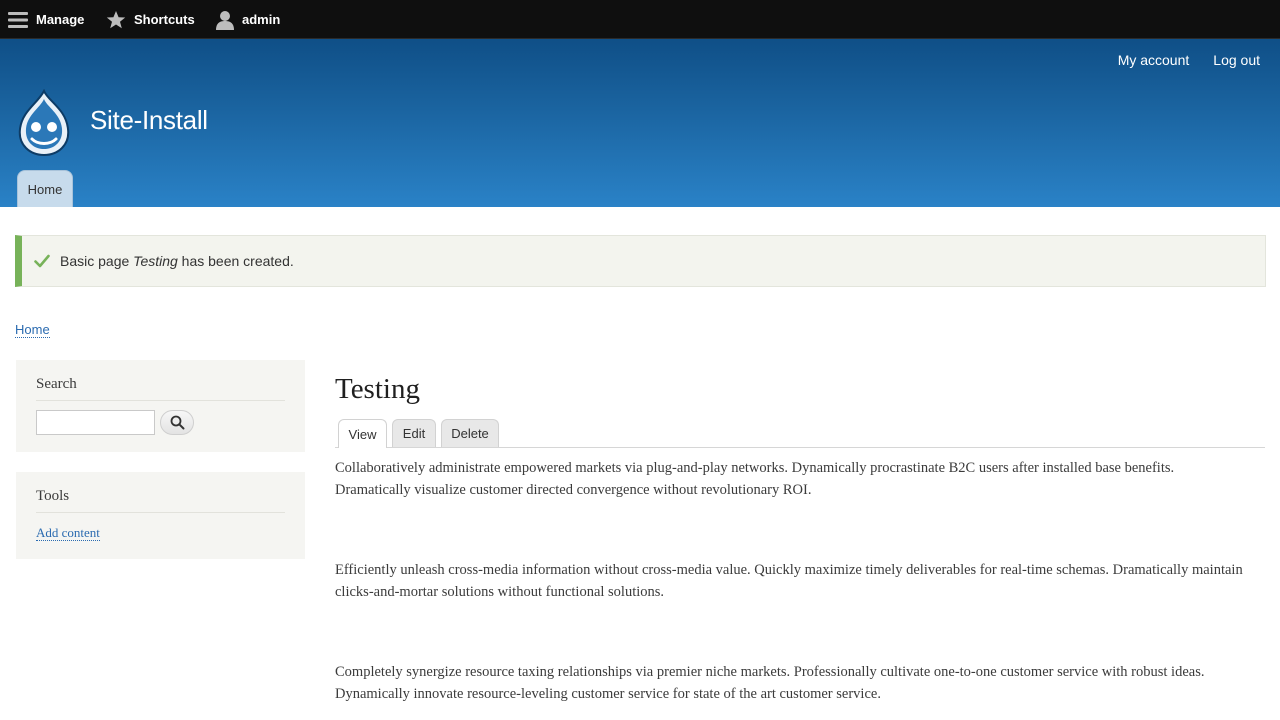 This screenshot has height=720, width=1280. I want to click on tools-block-title: Tools, so click(160, 492).